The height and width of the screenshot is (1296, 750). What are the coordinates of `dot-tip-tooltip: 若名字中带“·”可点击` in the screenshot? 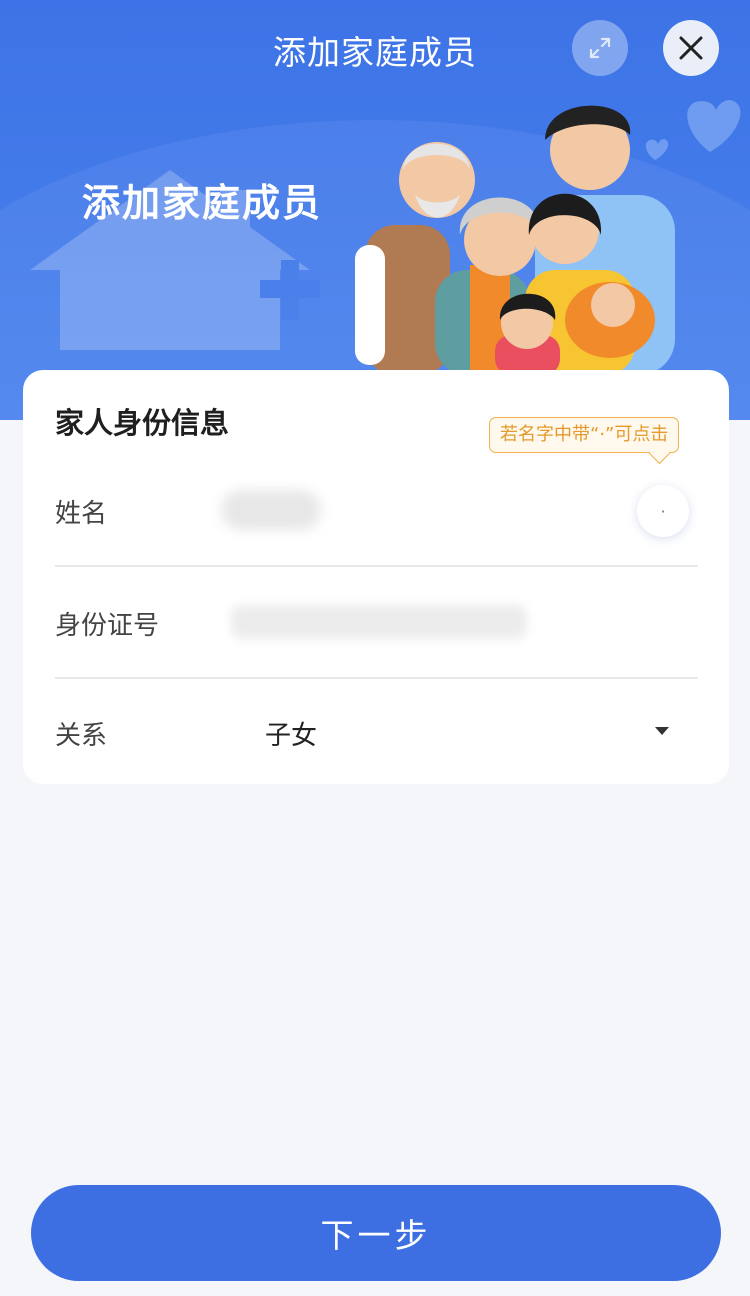 It's located at (584, 435).